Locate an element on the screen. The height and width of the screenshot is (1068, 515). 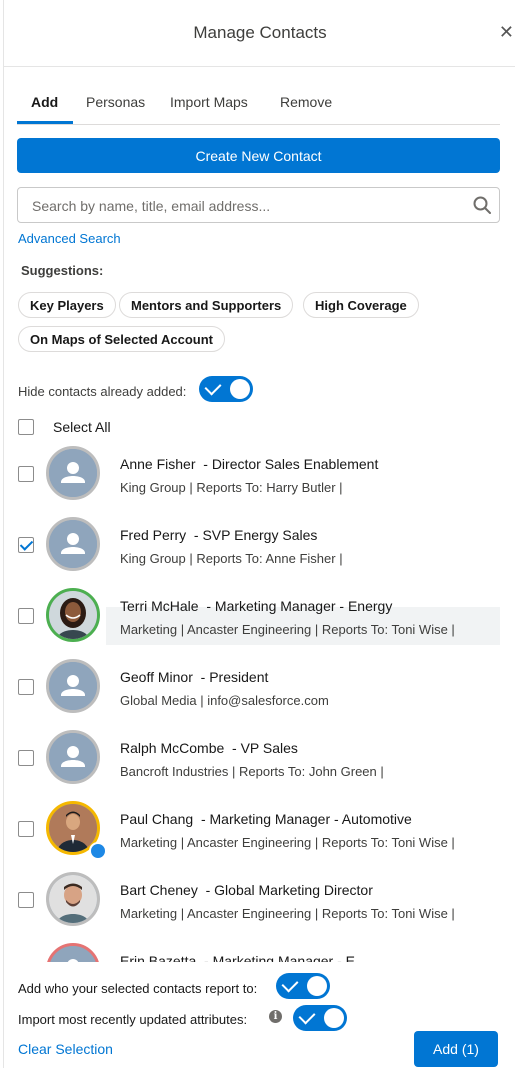
contact-name: Ralph McCombe is located at coordinates (172, 748).